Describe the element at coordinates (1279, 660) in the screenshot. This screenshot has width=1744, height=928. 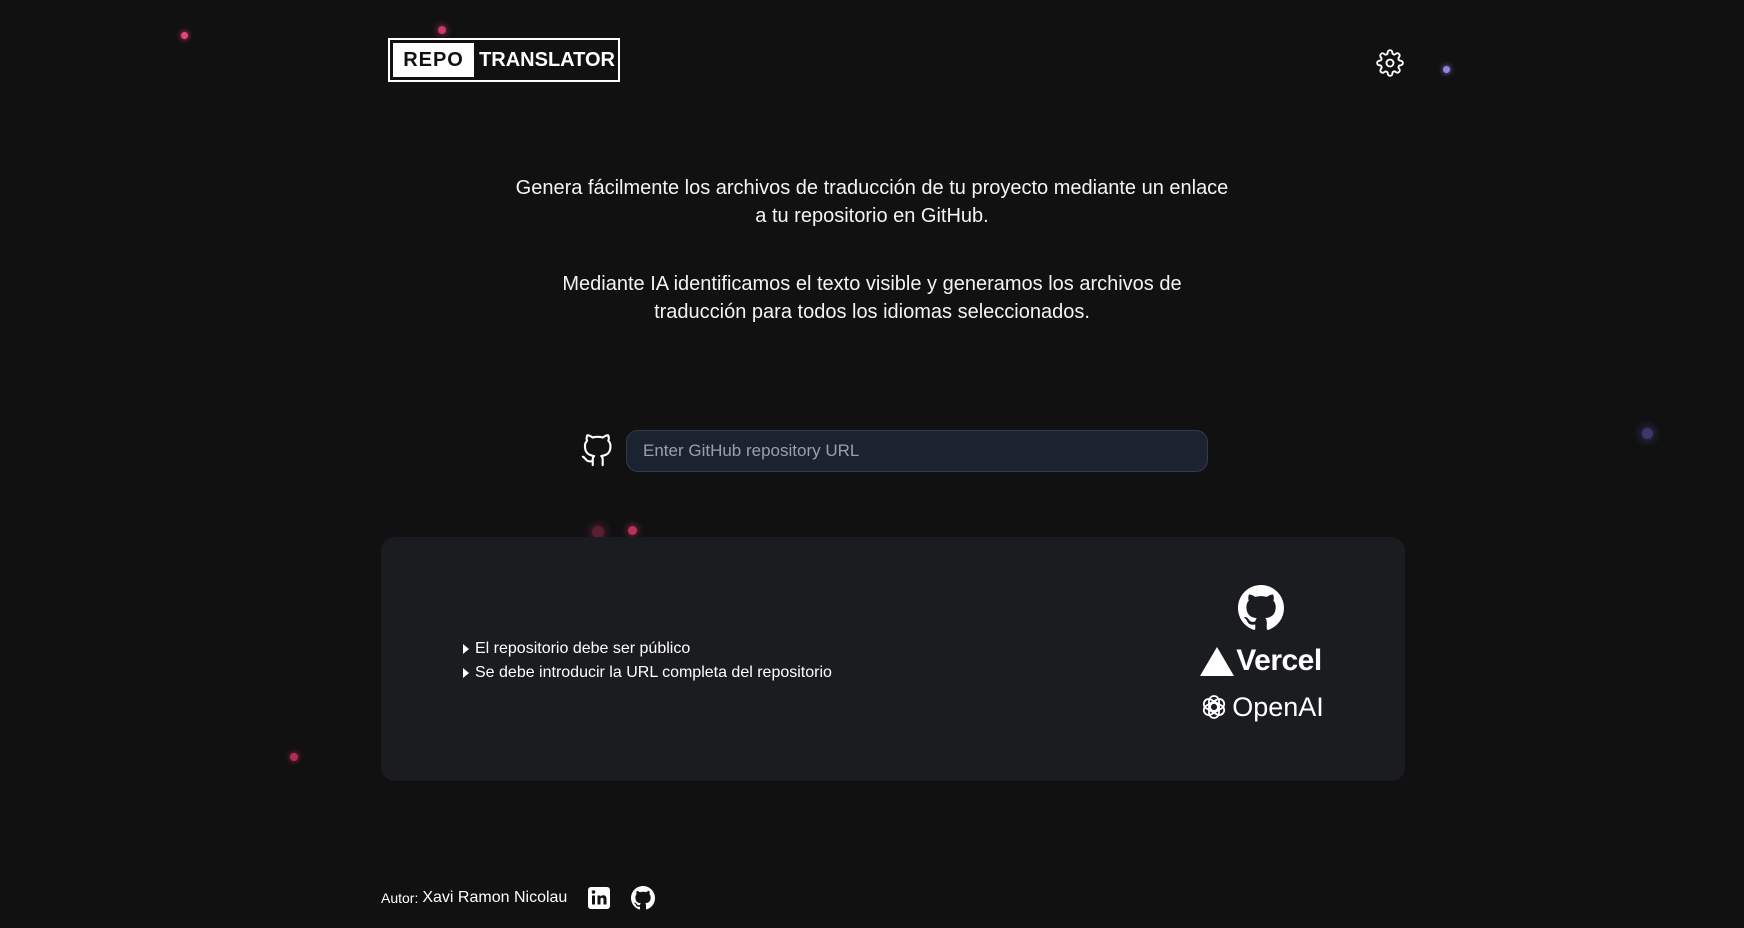
I see `vercel-wordmark: Vercel` at that location.